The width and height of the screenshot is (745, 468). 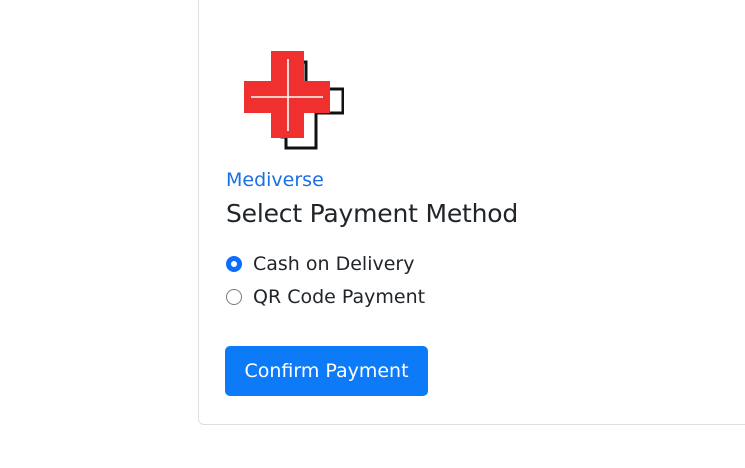 I want to click on payment-option-cash: Cash on Delivery, so click(x=320, y=264).